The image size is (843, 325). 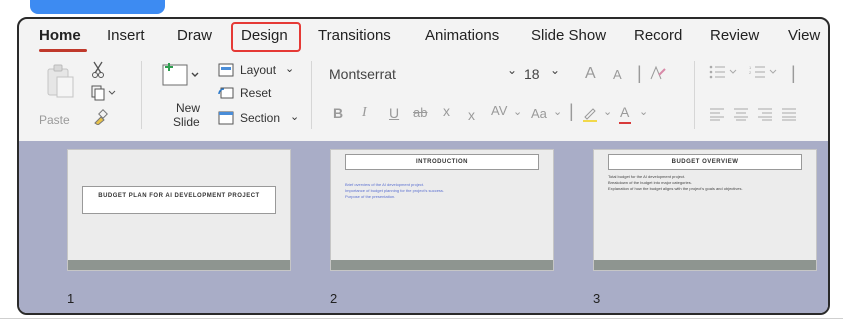 What do you see at coordinates (764, 72) in the screenshot?
I see `numbering-icon: 12` at bounding box center [764, 72].